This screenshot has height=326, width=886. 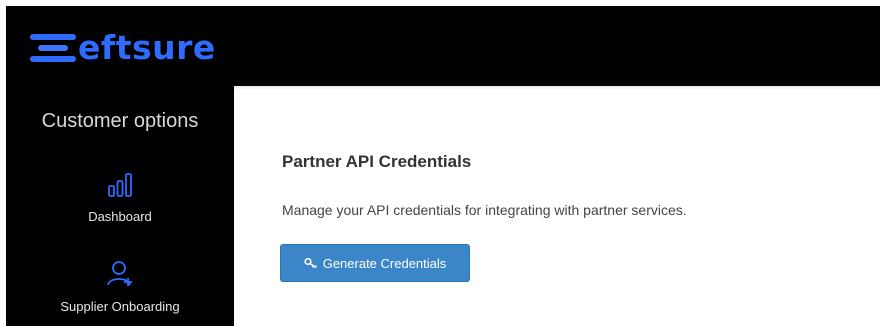 What do you see at coordinates (311, 263) in the screenshot?
I see `key-icon` at bounding box center [311, 263].